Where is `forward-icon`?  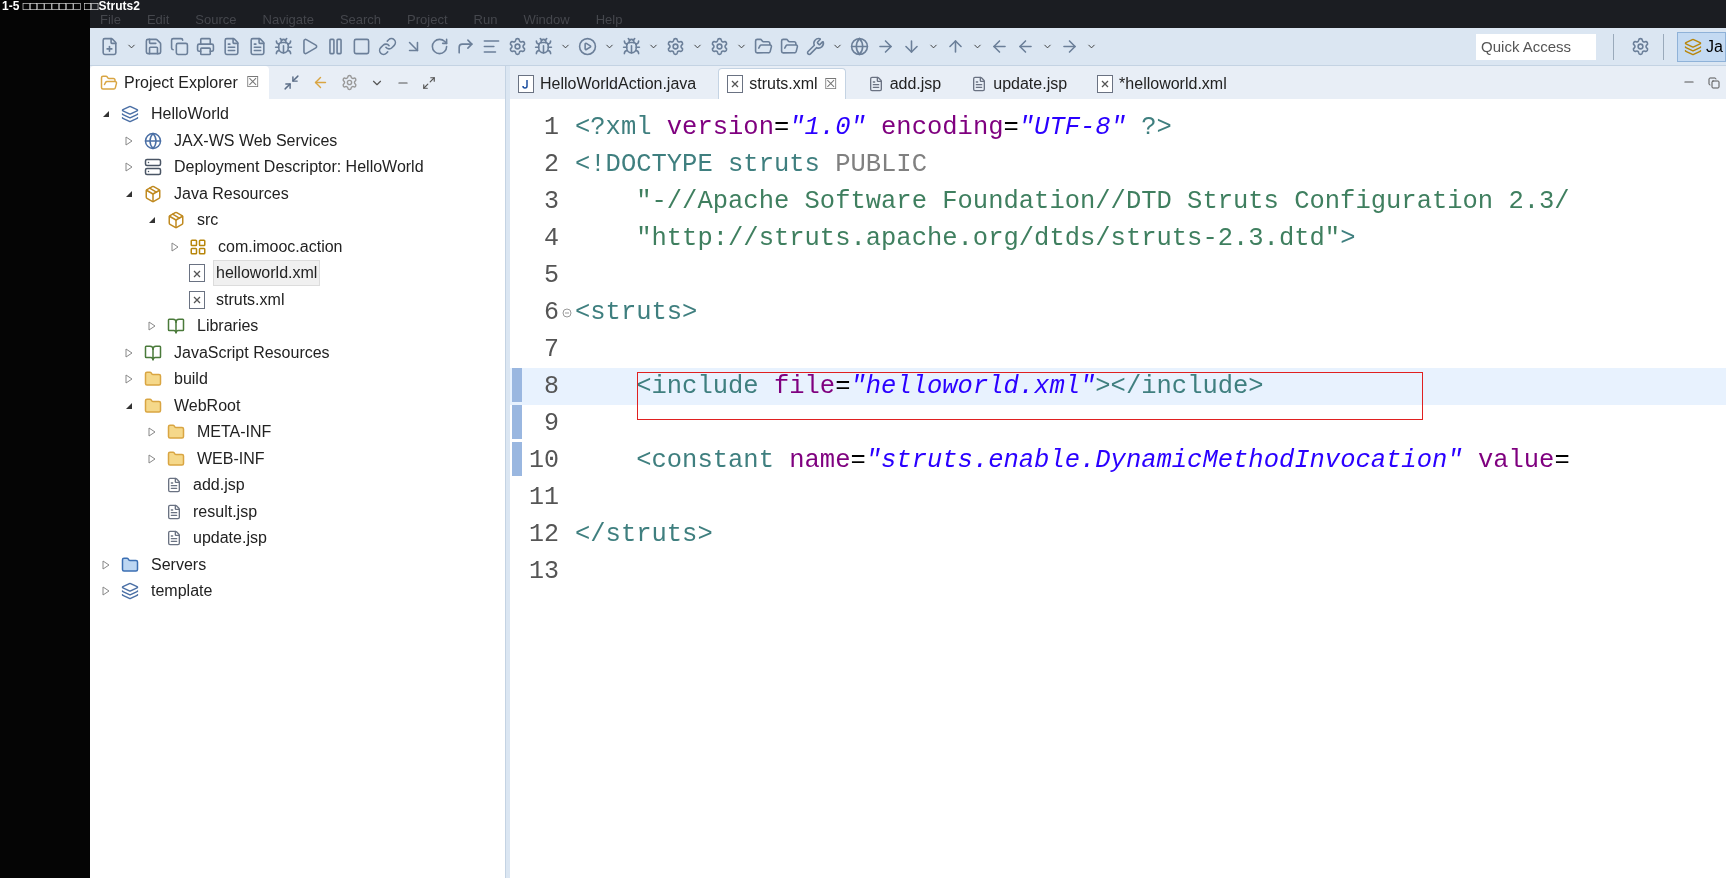
forward-icon is located at coordinates (1069, 46).